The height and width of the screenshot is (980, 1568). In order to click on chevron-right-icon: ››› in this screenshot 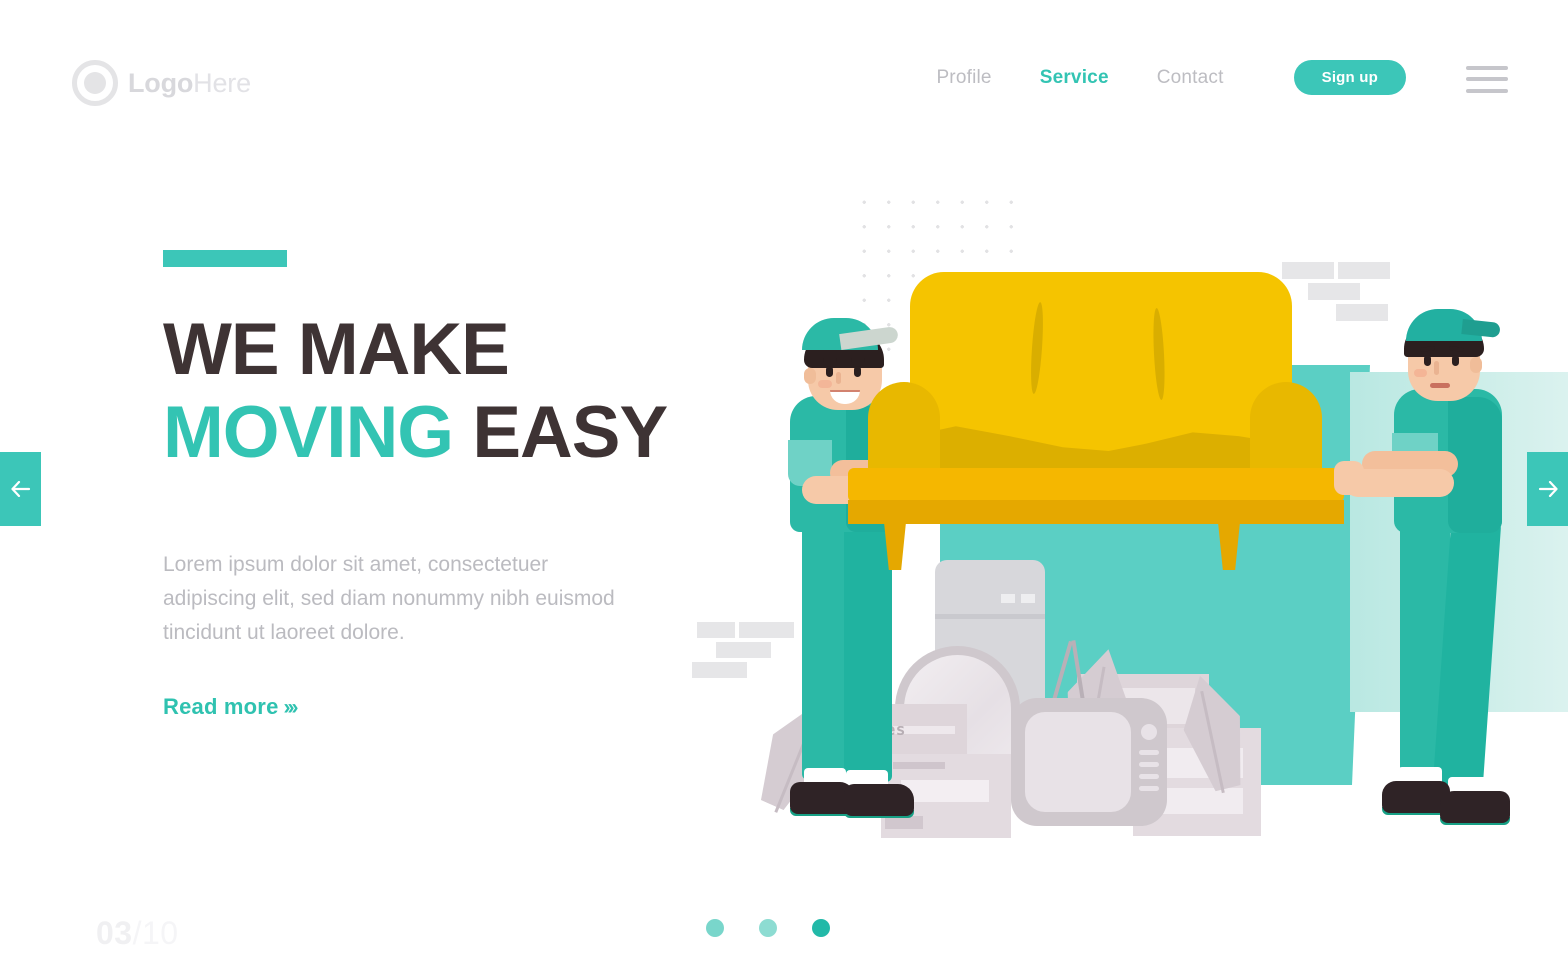, I will do `click(291, 707)`.